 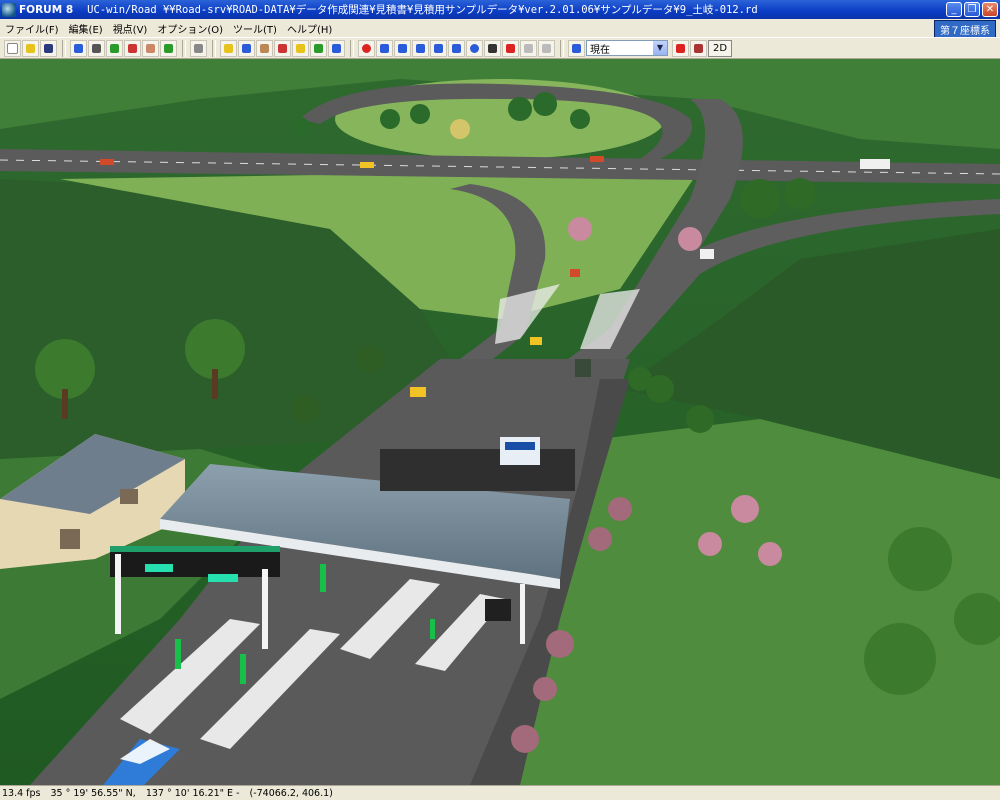 I want to click on menu-edit: 編集(E), so click(x=86, y=28).